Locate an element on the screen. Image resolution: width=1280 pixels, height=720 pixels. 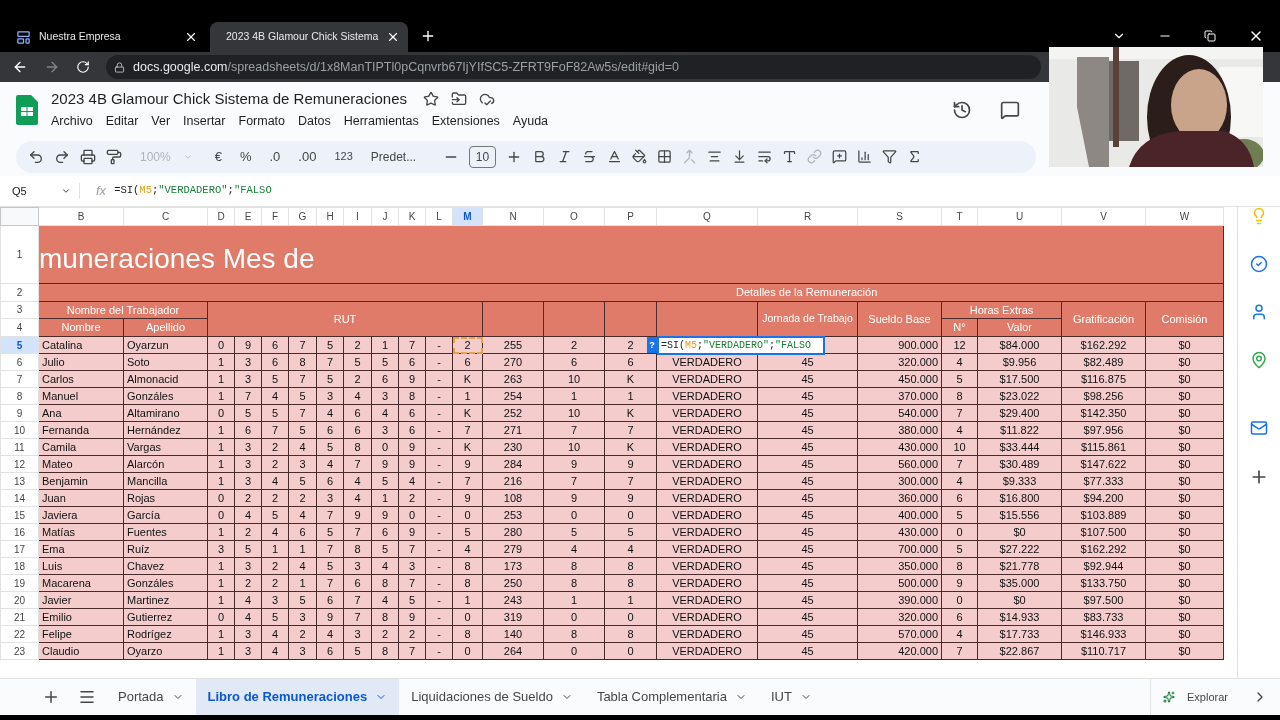
sheet-tab: Libro de Remuneraciones is located at coordinates (297, 697).